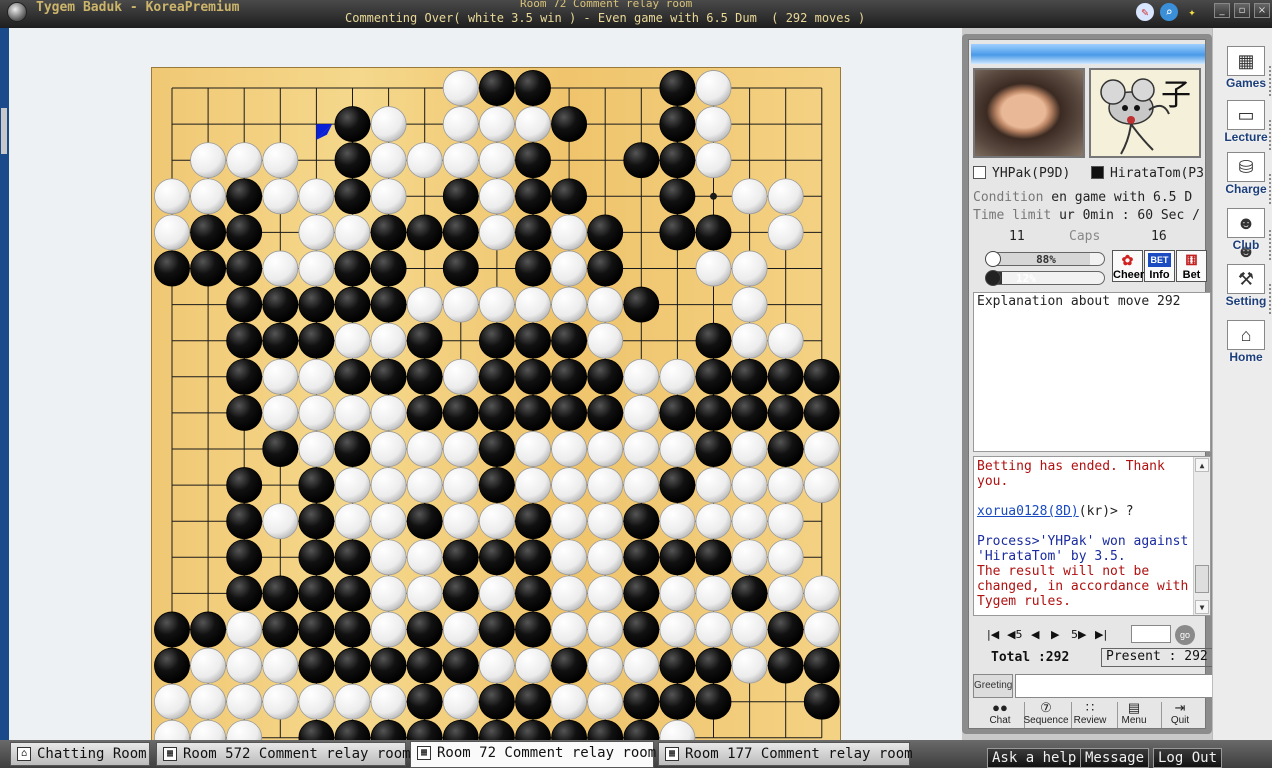  Describe the element at coordinates (1192, 12) in the screenshot. I see `help-bulb-icon: ✦` at that location.